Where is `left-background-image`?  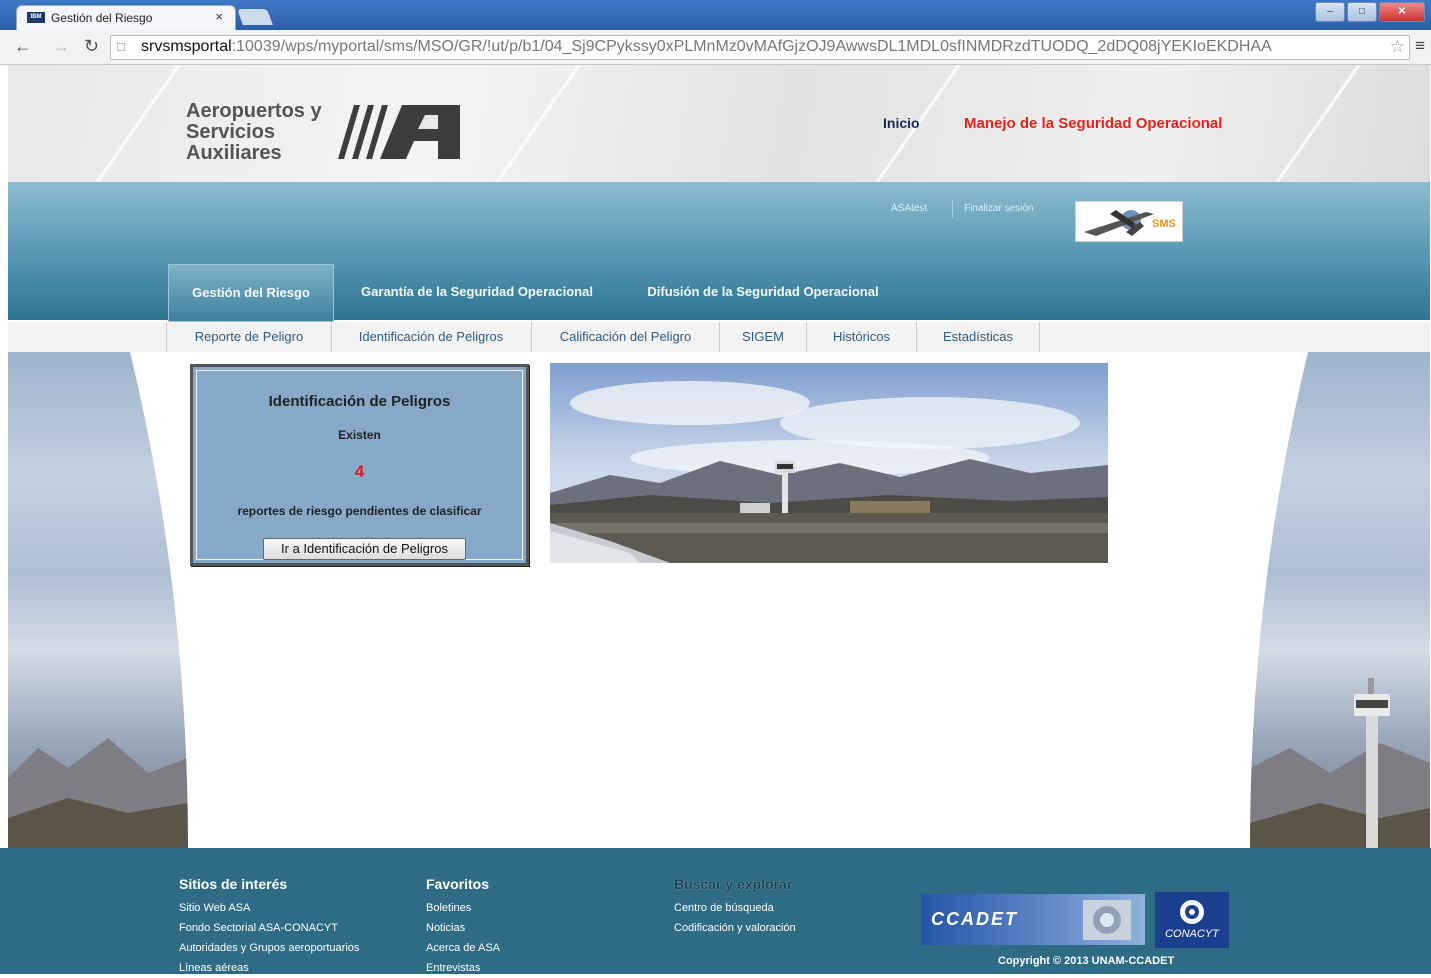 left-background-image is located at coordinates (98, 600).